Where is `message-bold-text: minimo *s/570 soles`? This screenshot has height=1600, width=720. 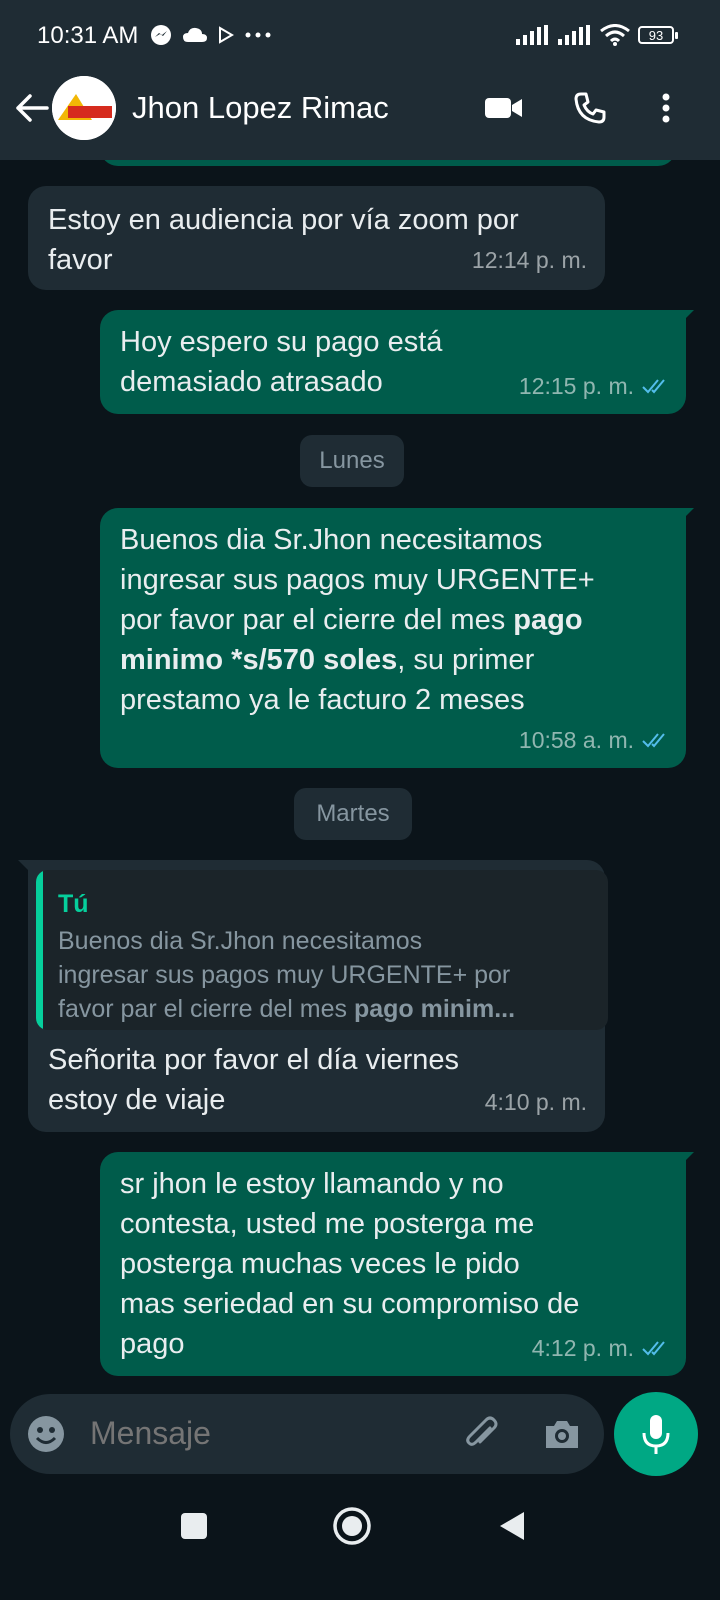 message-bold-text: minimo *s/570 soles is located at coordinates (259, 660).